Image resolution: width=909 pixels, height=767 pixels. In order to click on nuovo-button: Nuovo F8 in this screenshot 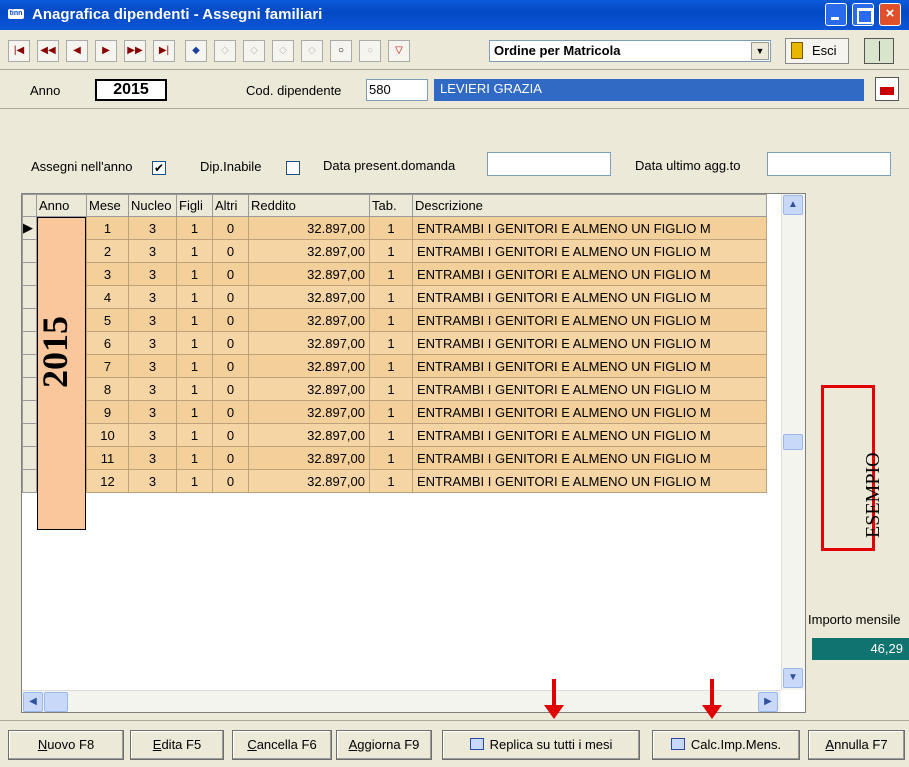, I will do `click(66, 745)`.